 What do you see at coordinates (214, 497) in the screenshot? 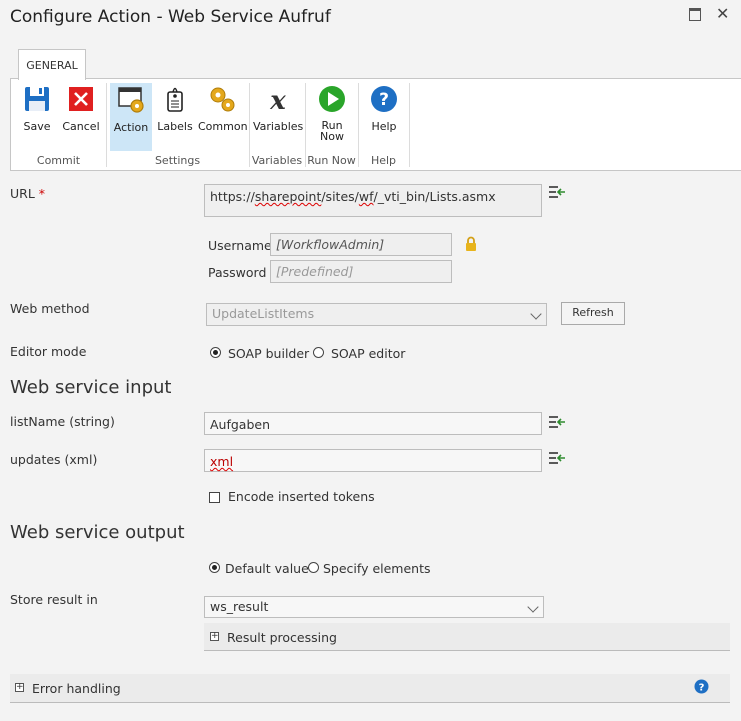
I see `encode-tokens-checkbox` at bounding box center [214, 497].